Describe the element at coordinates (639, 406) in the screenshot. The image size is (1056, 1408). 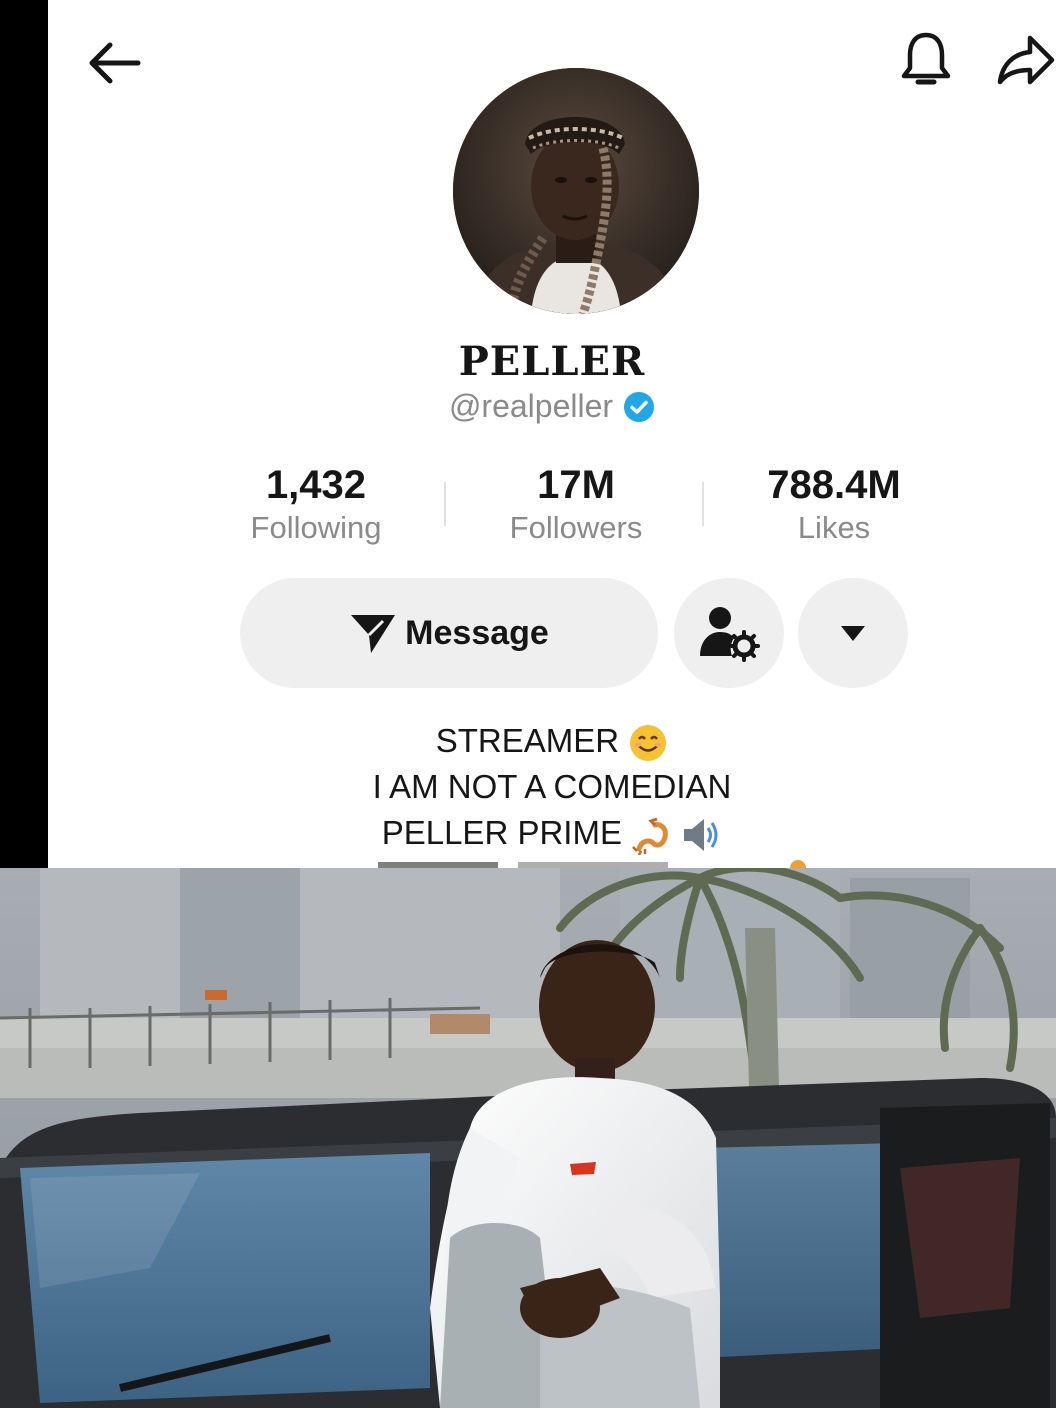
I see `verified-badge-icon` at that location.